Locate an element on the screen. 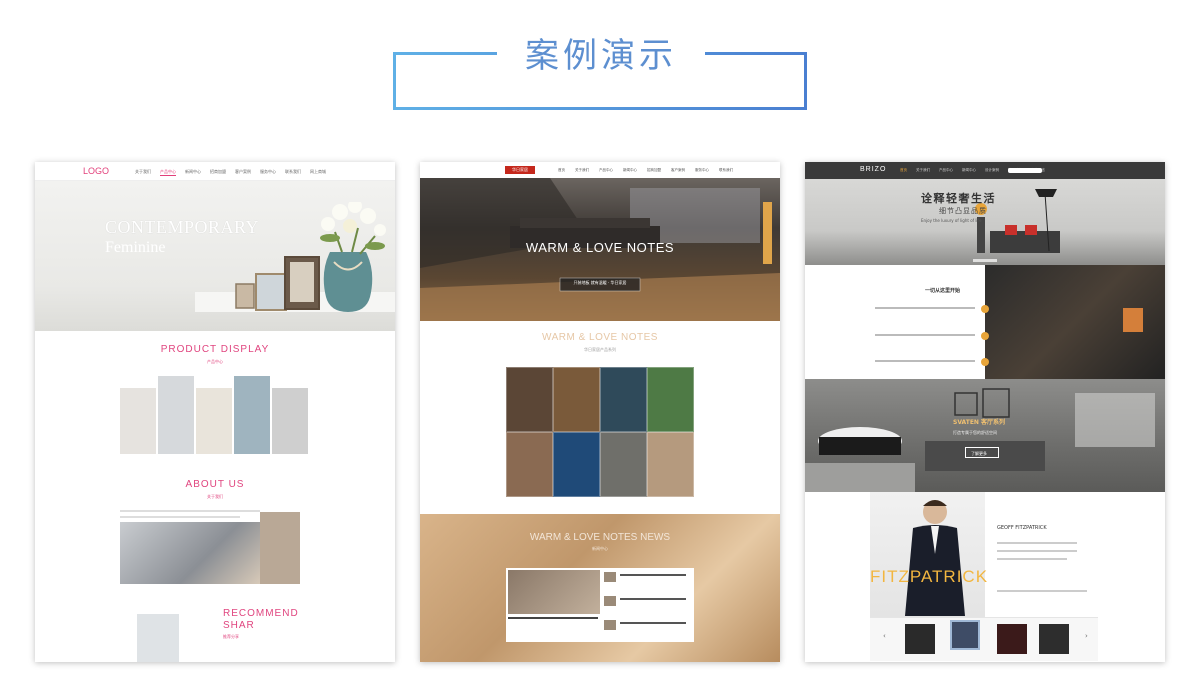 This screenshot has width=1200, height=674. card2-news-photo is located at coordinates (554, 592).